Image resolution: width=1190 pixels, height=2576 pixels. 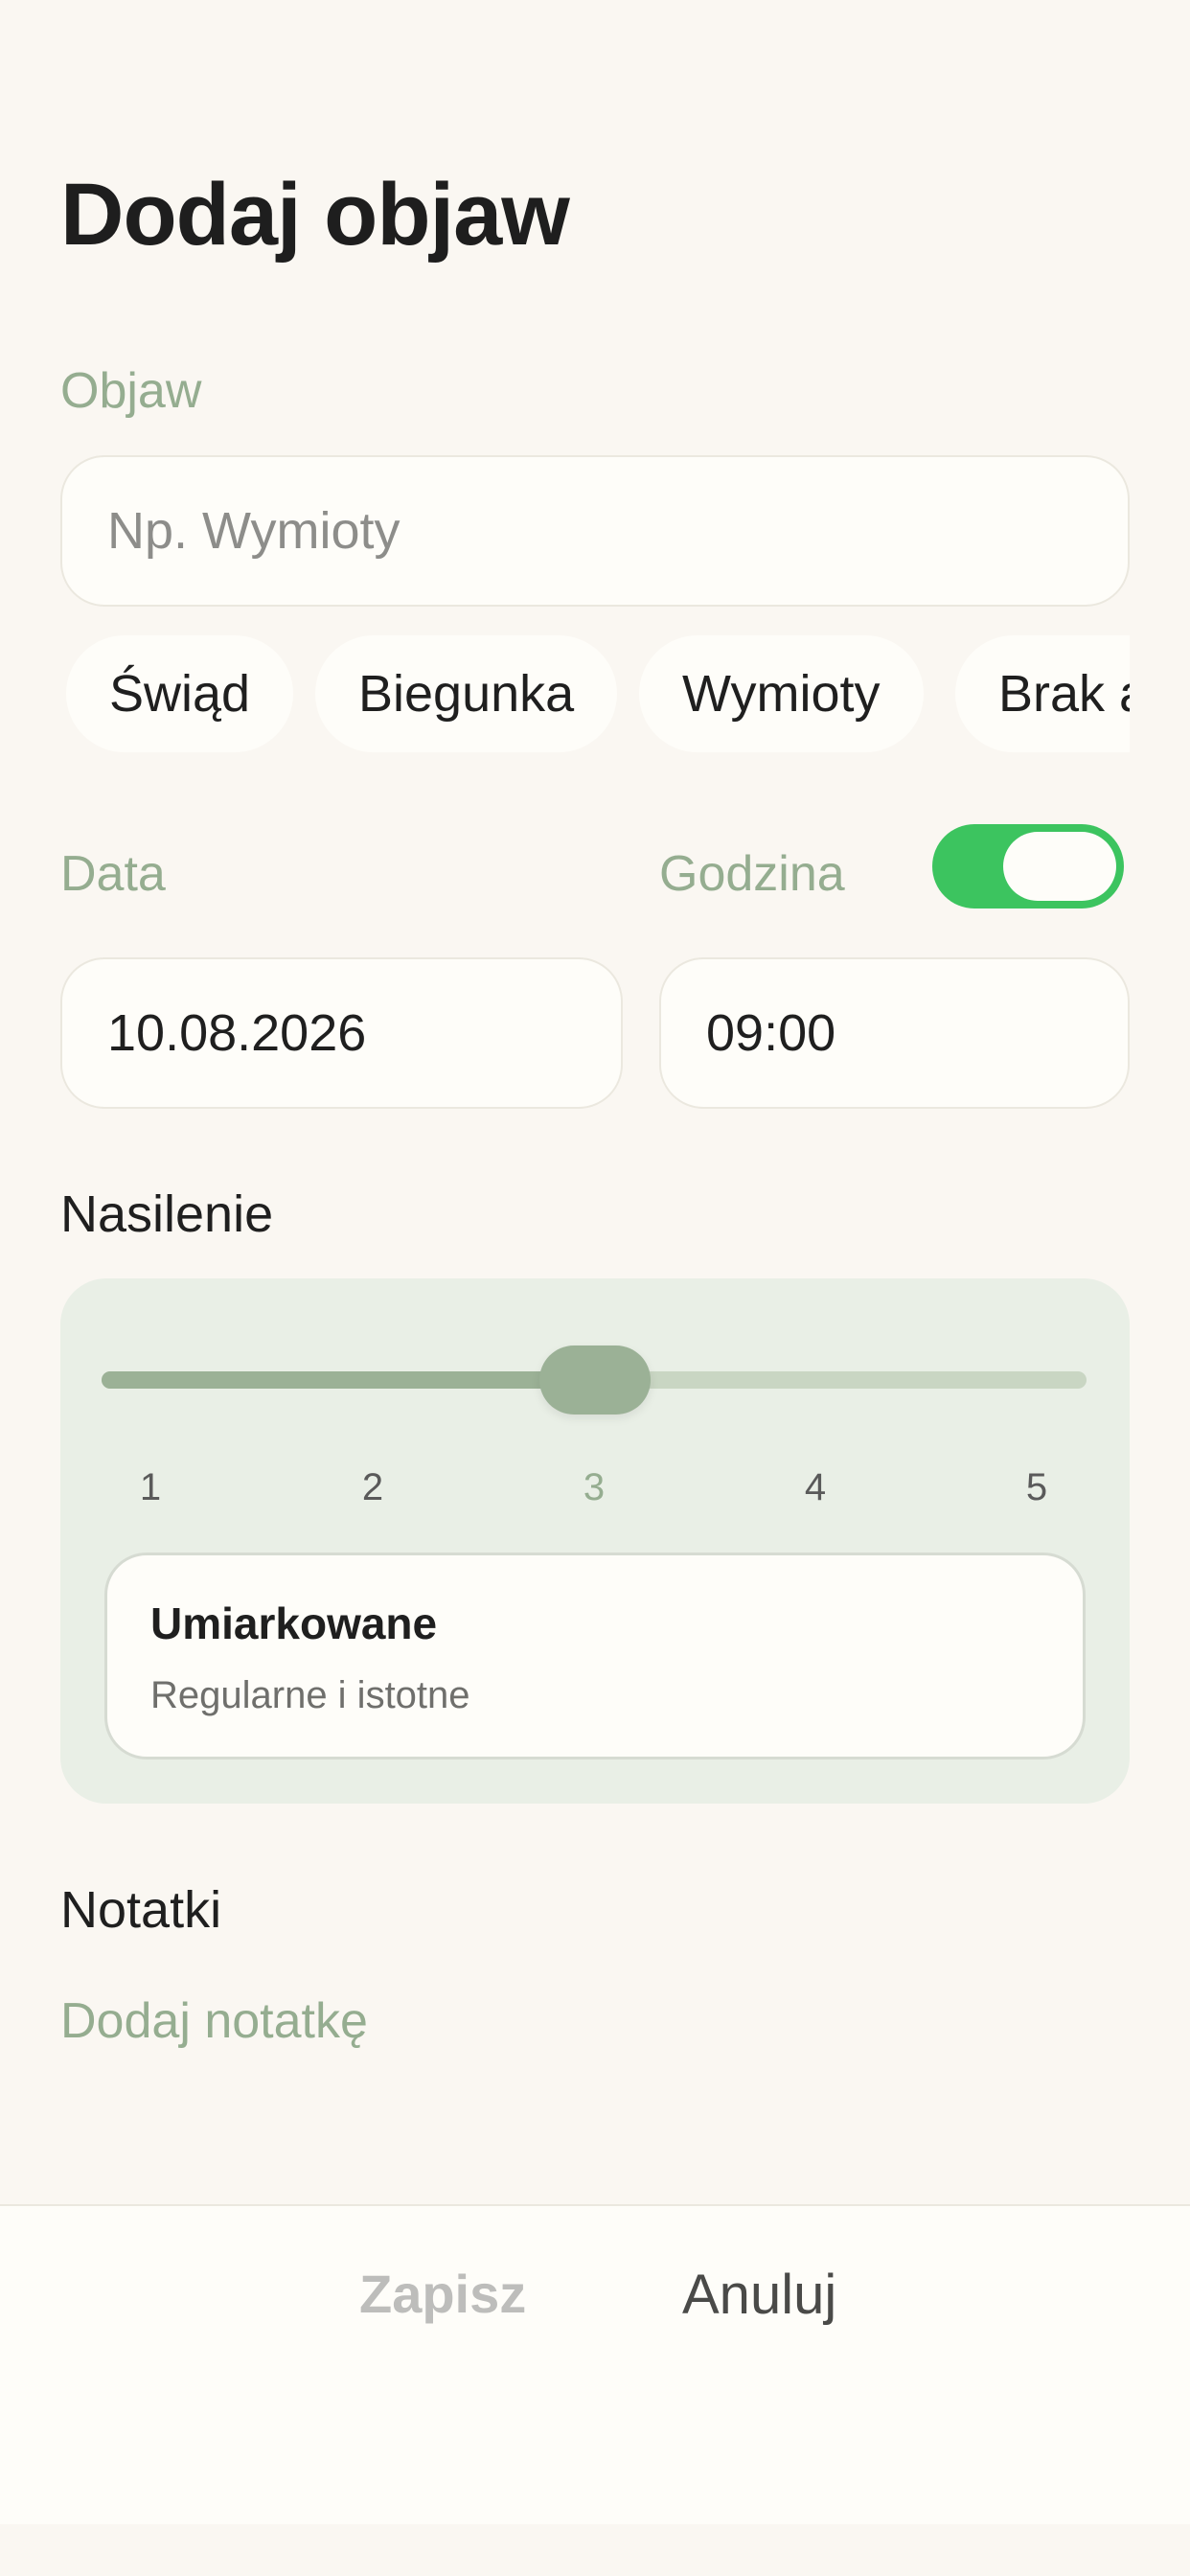 I want to click on save-button: Zapisz, so click(x=443, y=2294).